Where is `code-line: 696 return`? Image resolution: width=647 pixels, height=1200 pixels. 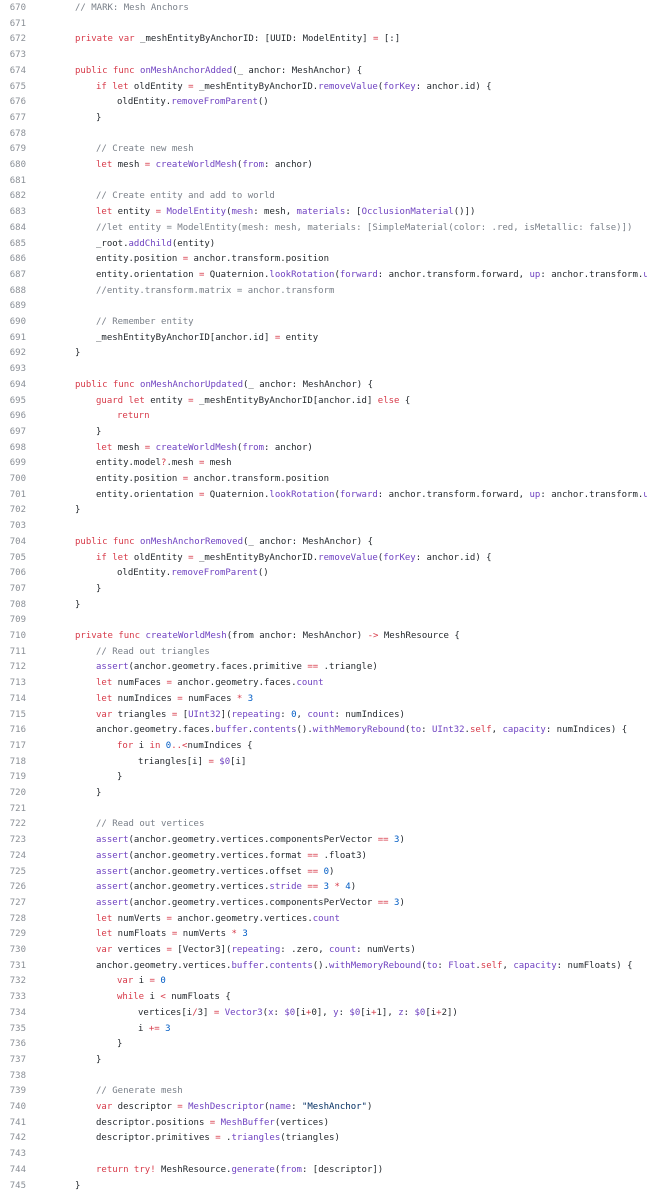 code-line: 696 return is located at coordinates (323, 417).